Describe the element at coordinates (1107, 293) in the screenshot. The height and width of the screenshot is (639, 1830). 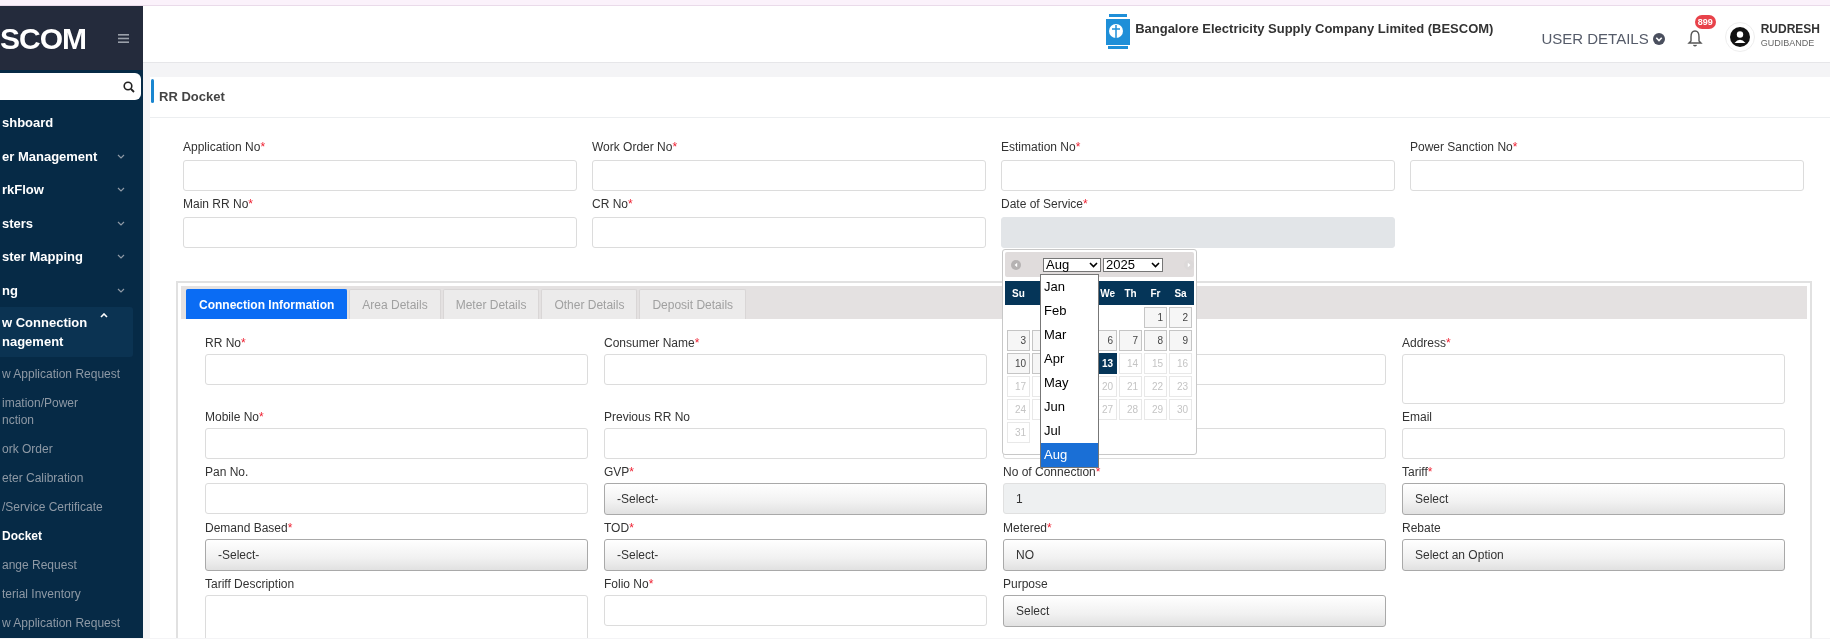
I see `weekday-label: We` at that location.